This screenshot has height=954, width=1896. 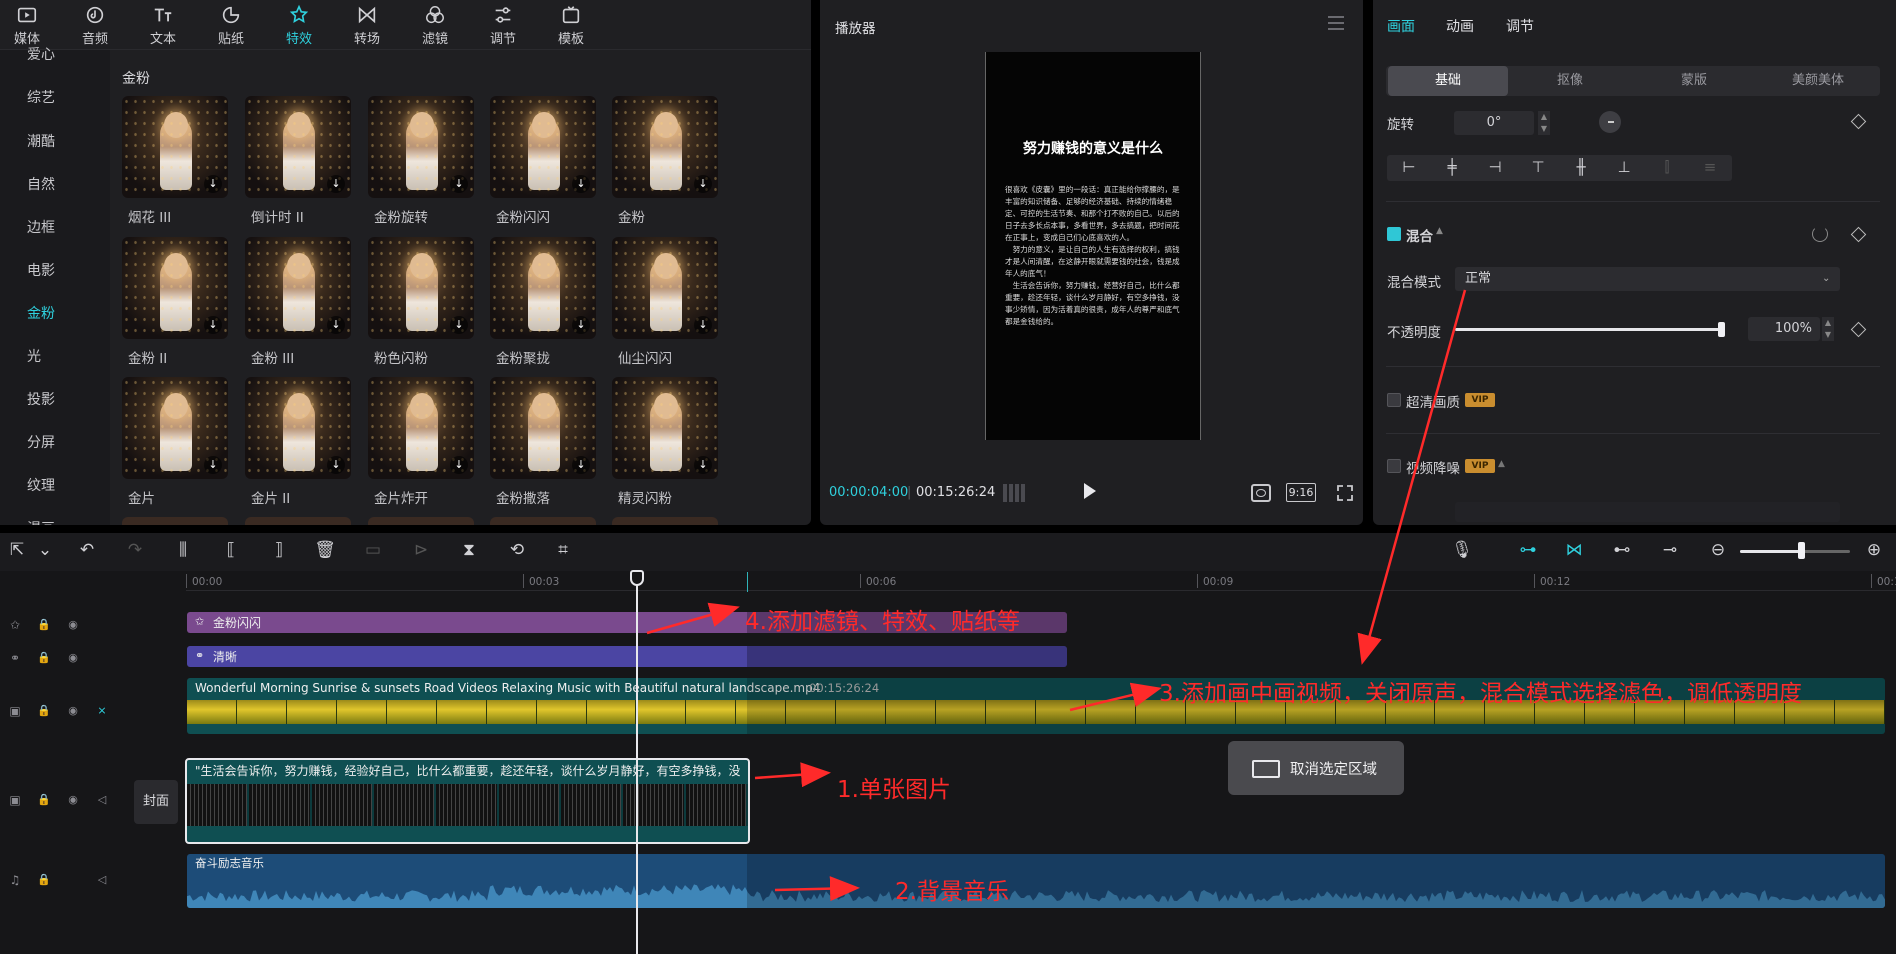 What do you see at coordinates (1874, 551) in the screenshot?
I see `zoom-in-icon: ⊕` at bounding box center [1874, 551].